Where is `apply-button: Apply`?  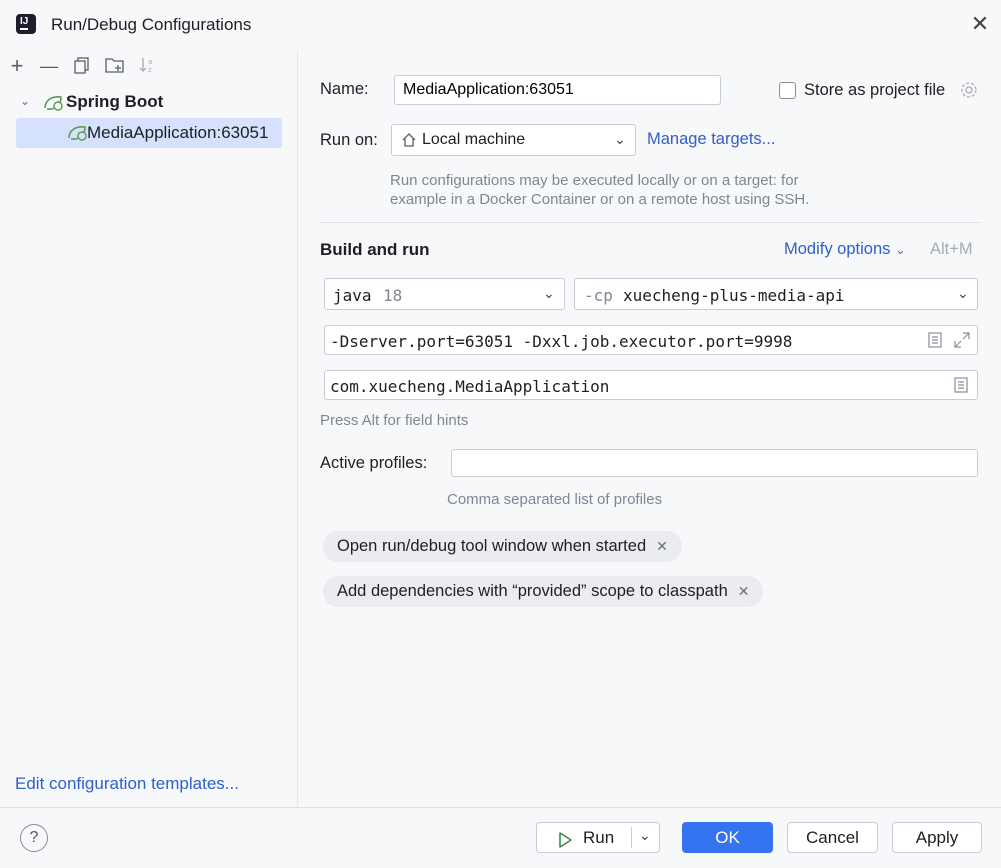
apply-button: Apply is located at coordinates (937, 837).